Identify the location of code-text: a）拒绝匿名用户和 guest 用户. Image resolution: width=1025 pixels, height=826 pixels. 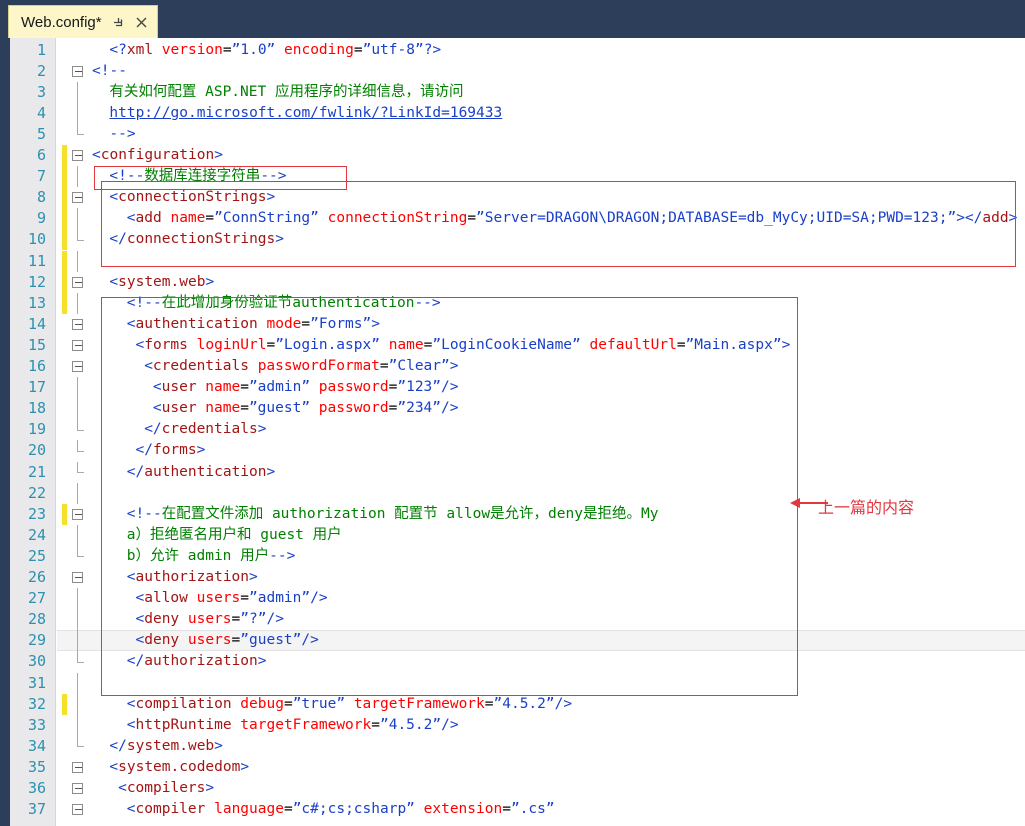
(234, 535).